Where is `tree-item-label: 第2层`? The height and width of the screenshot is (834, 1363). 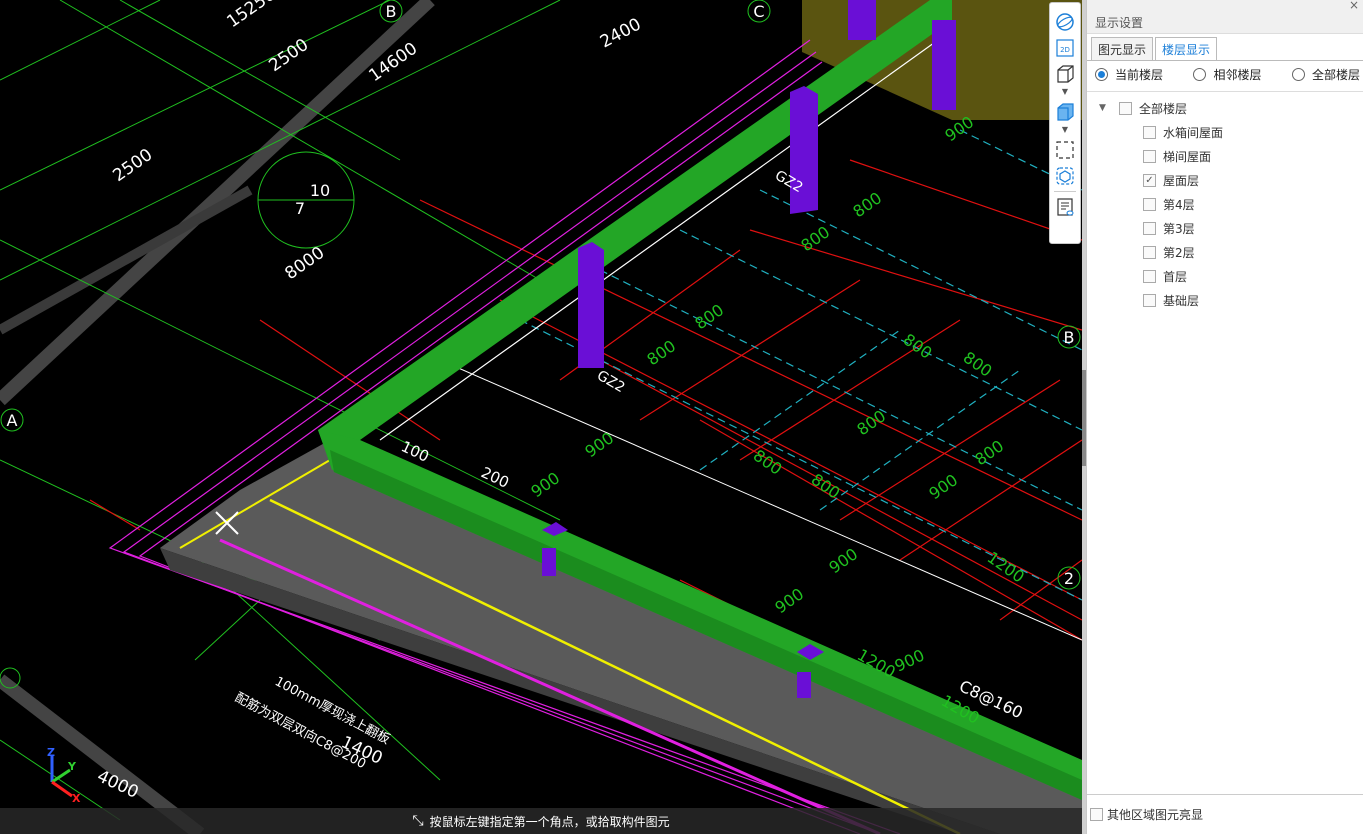 tree-item-label: 第2层 is located at coordinates (1179, 252).